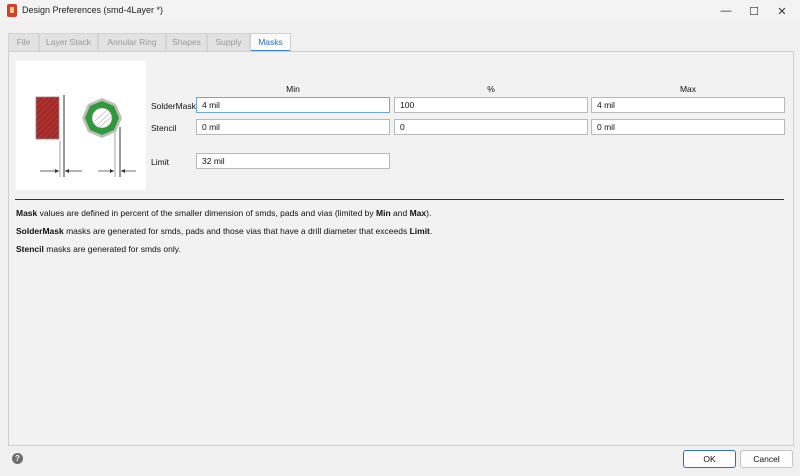  I want to click on smd-shape, so click(47, 118).